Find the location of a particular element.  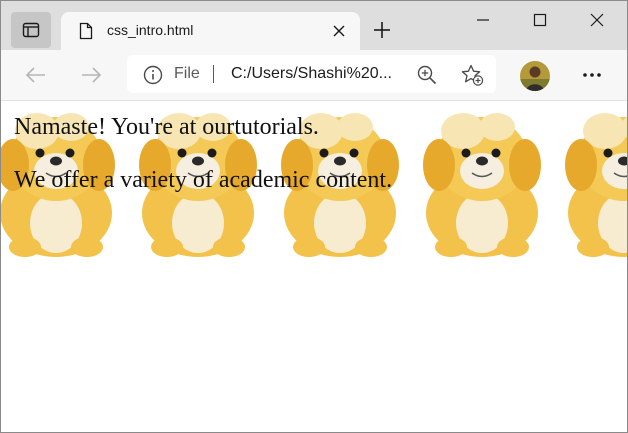

arrow-left-icon is located at coordinates (35, 75).